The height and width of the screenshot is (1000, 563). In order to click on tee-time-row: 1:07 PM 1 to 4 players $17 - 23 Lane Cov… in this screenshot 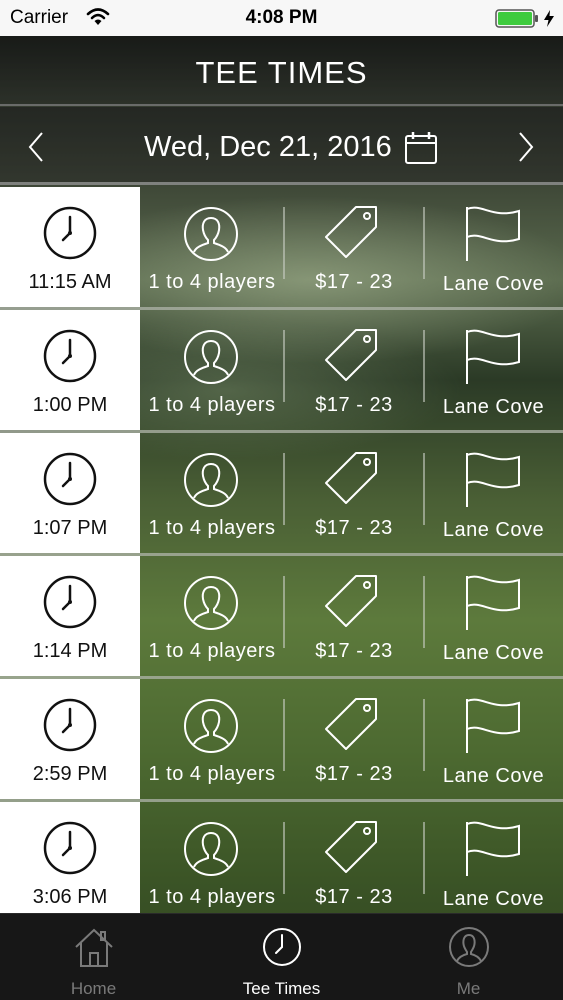, I will do `click(281, 494)`.